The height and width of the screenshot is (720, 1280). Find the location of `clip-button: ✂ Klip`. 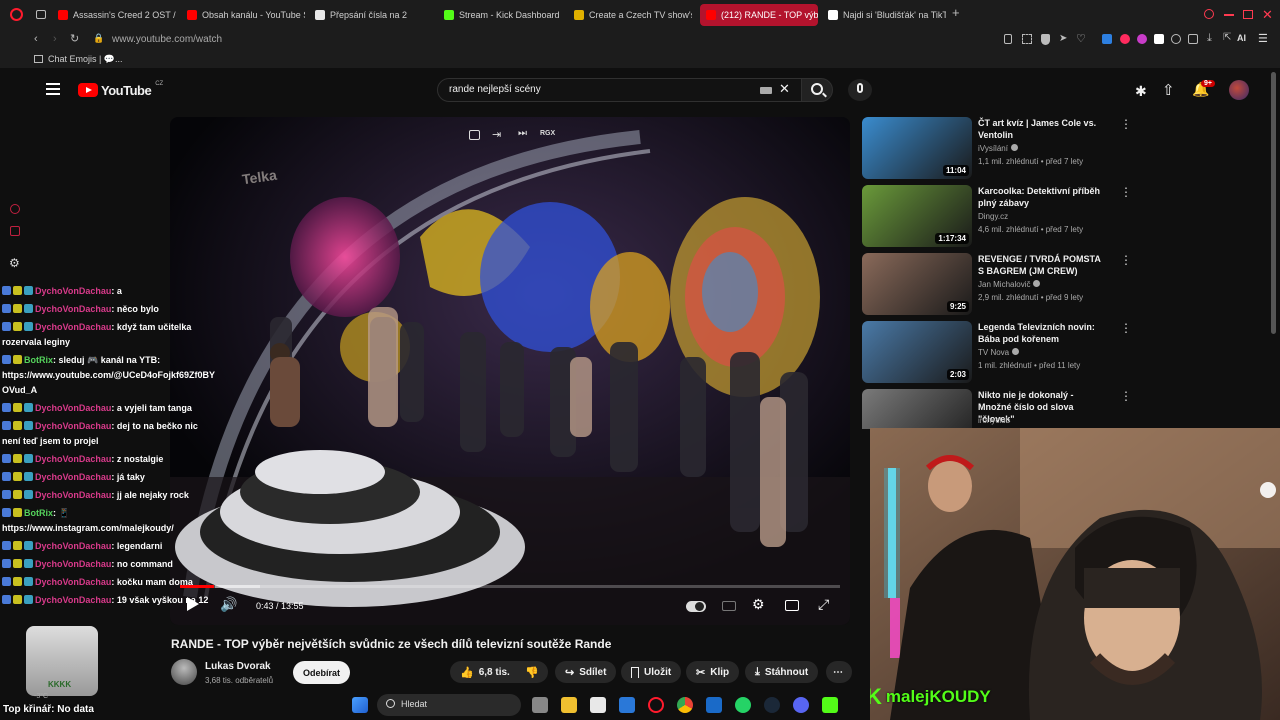

clip-button: ✂ Klip is located at coordinates (713, 672).